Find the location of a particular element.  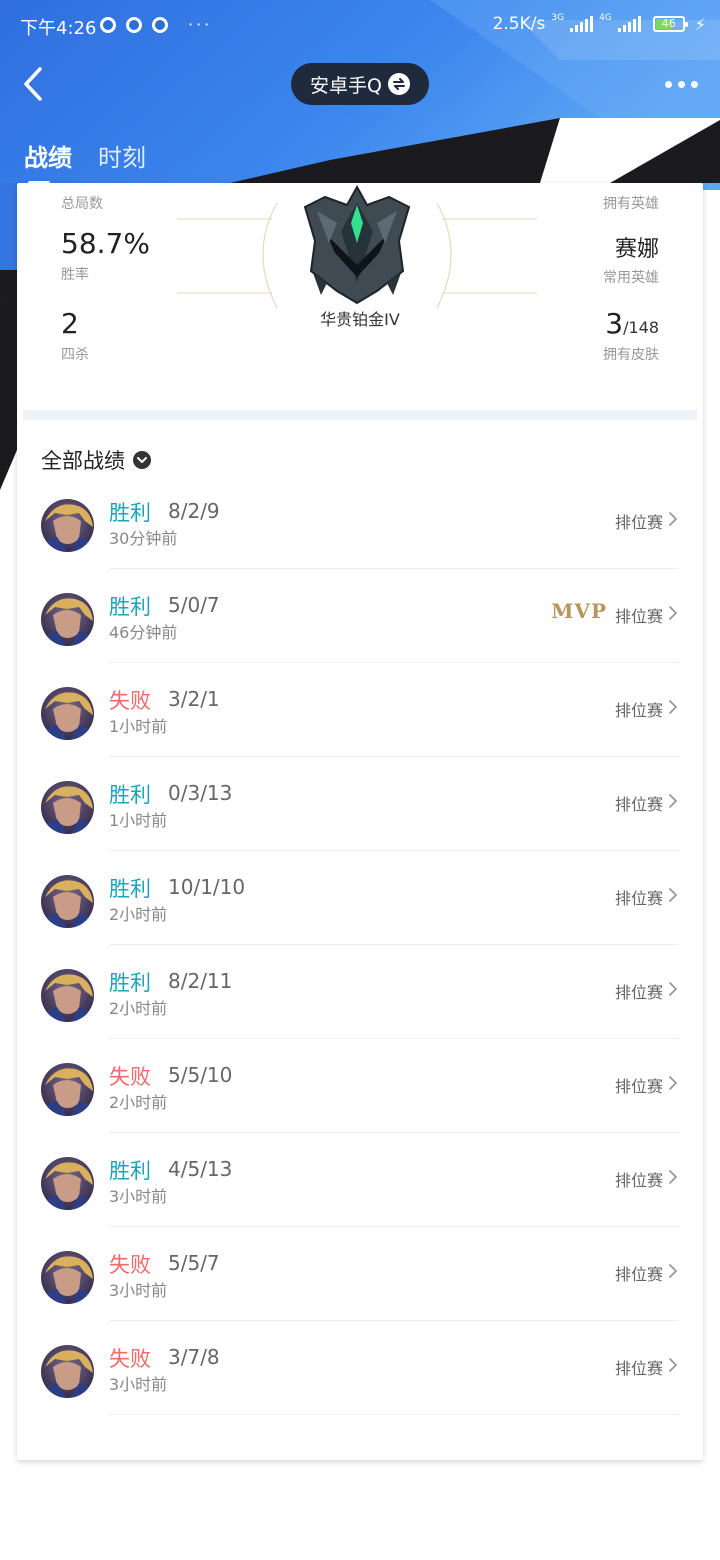

match-row: 失败 5/5/10 2小时前 排位赛 is located at coordinates (360, 1086).